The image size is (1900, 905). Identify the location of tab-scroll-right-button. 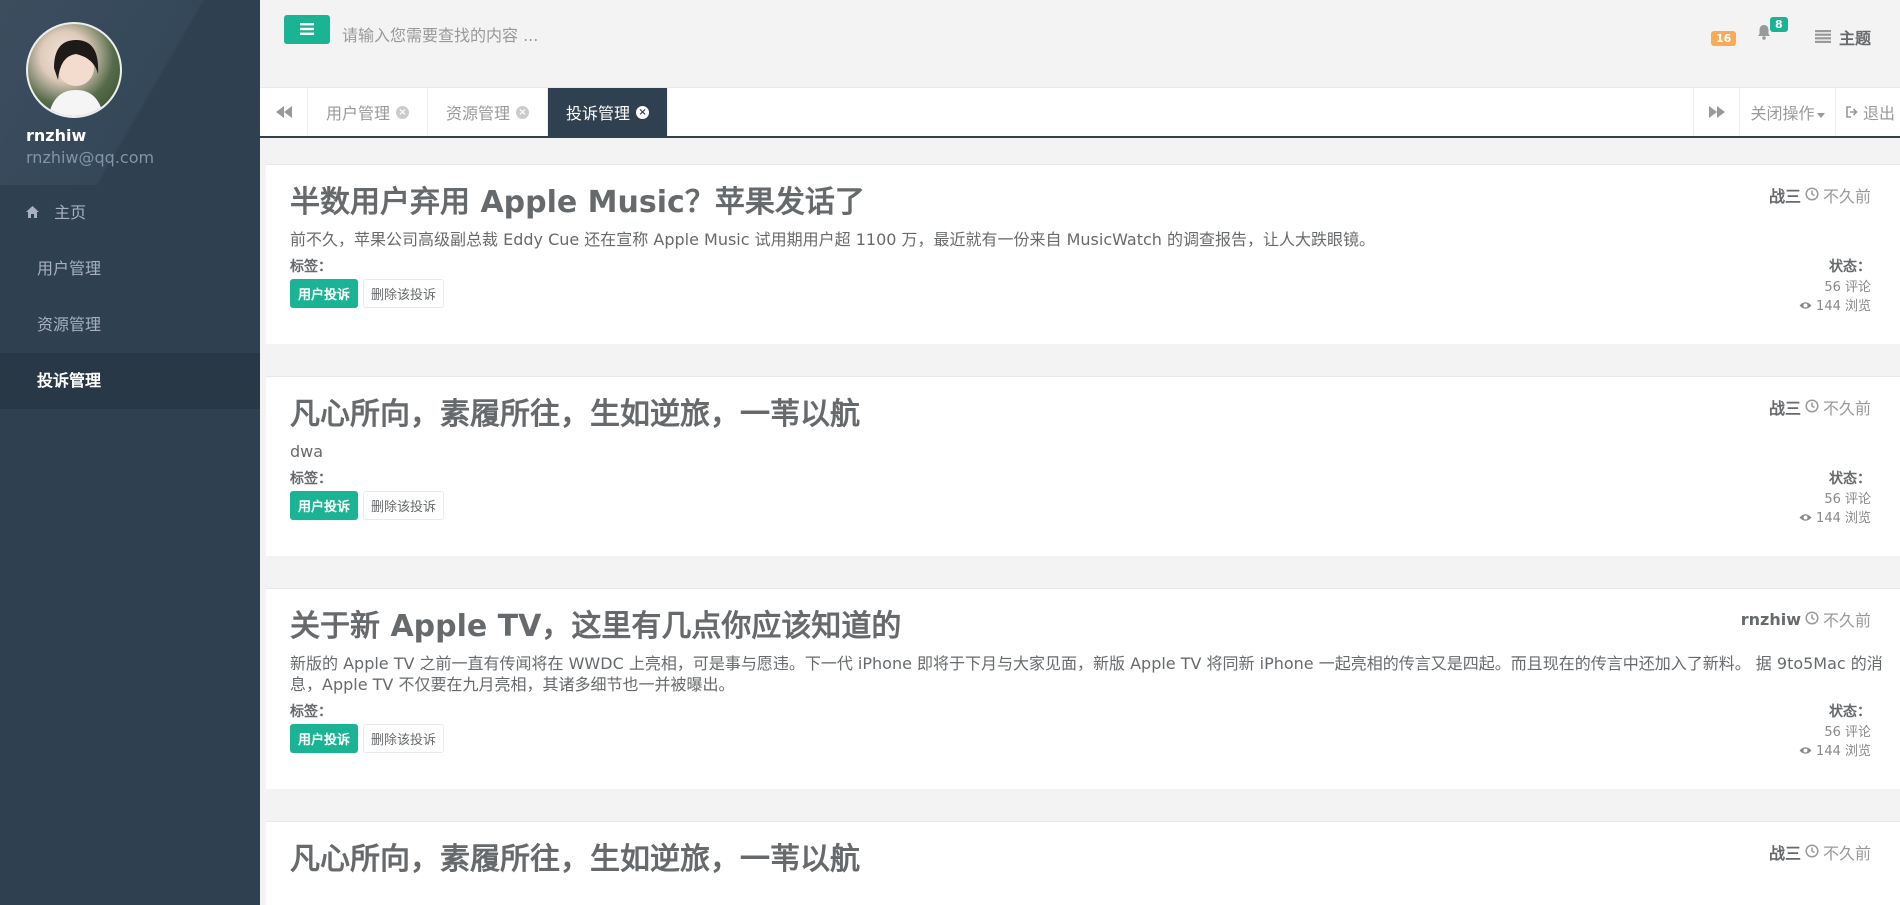
(1716, 112).